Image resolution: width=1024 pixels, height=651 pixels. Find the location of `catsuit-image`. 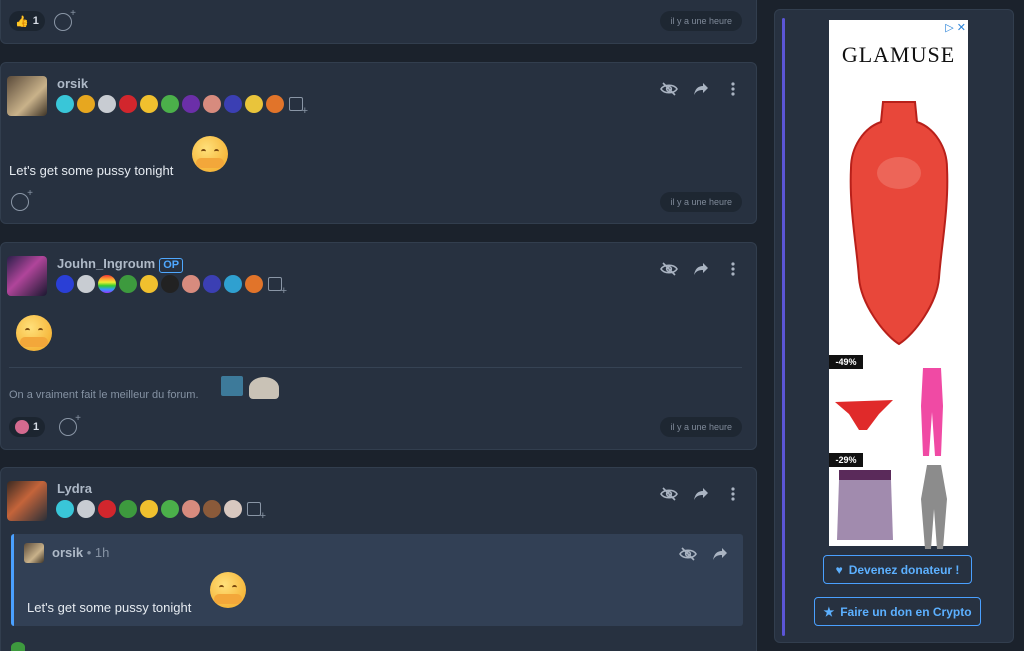

catsuit-image is located at coordinates (934, 507).